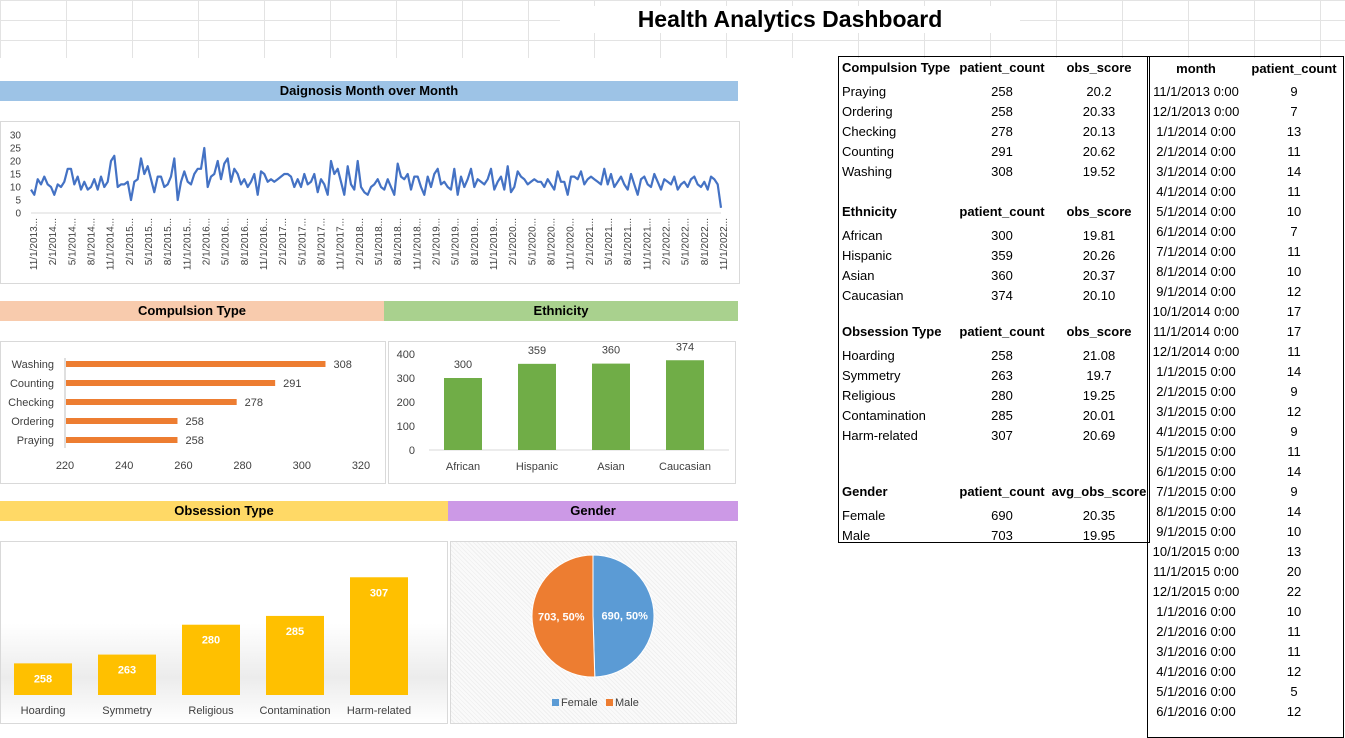  Describe the element at coordinates (379, 593) in the screenshot. I see `data-label: 307` at that location.